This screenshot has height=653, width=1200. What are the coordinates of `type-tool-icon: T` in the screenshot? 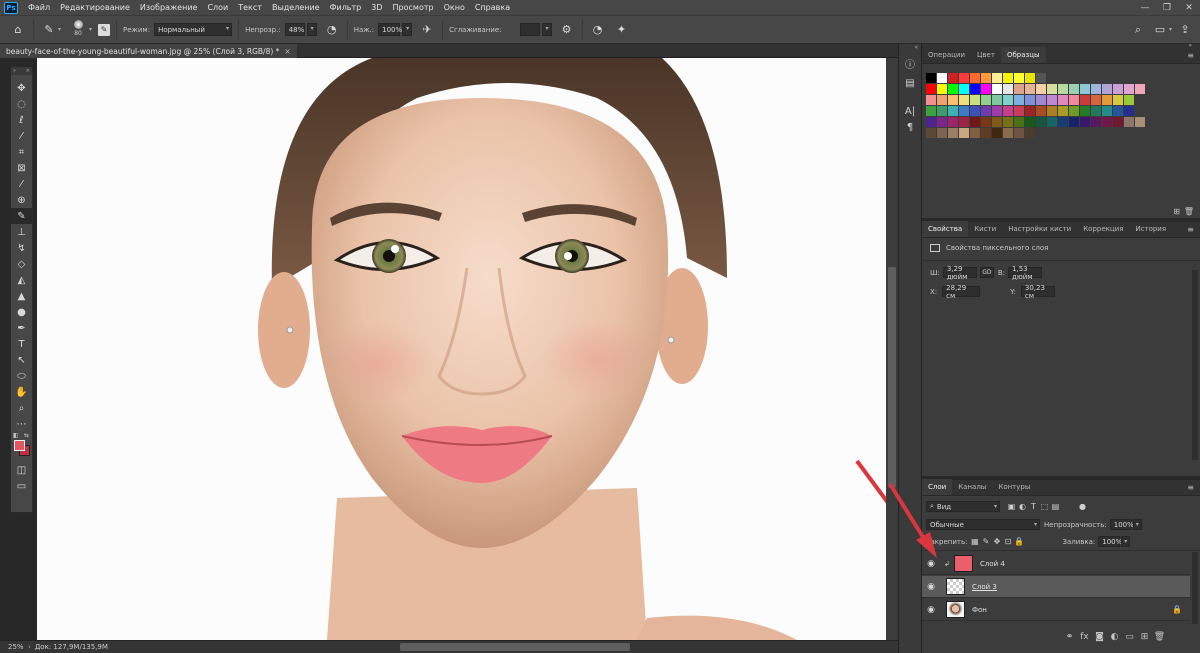 It's located at (21, 344).